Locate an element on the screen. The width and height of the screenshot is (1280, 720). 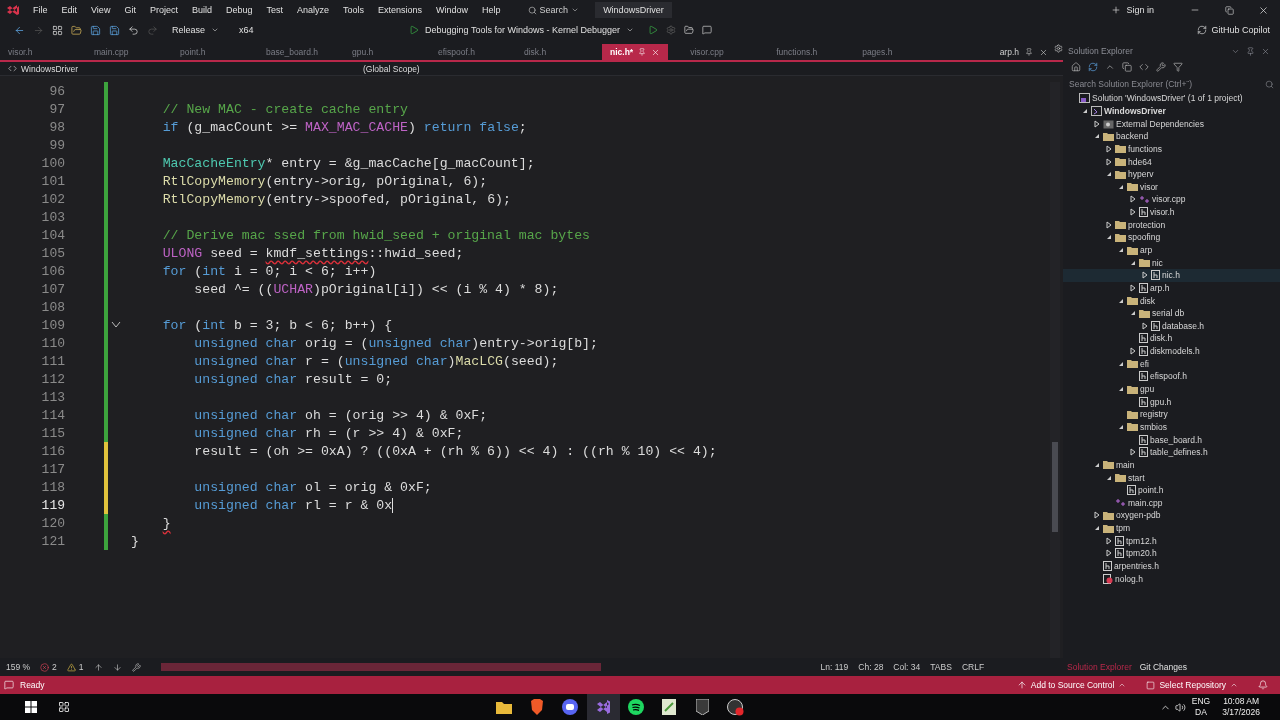
settings-icon is located at coordinates (1058, 48).